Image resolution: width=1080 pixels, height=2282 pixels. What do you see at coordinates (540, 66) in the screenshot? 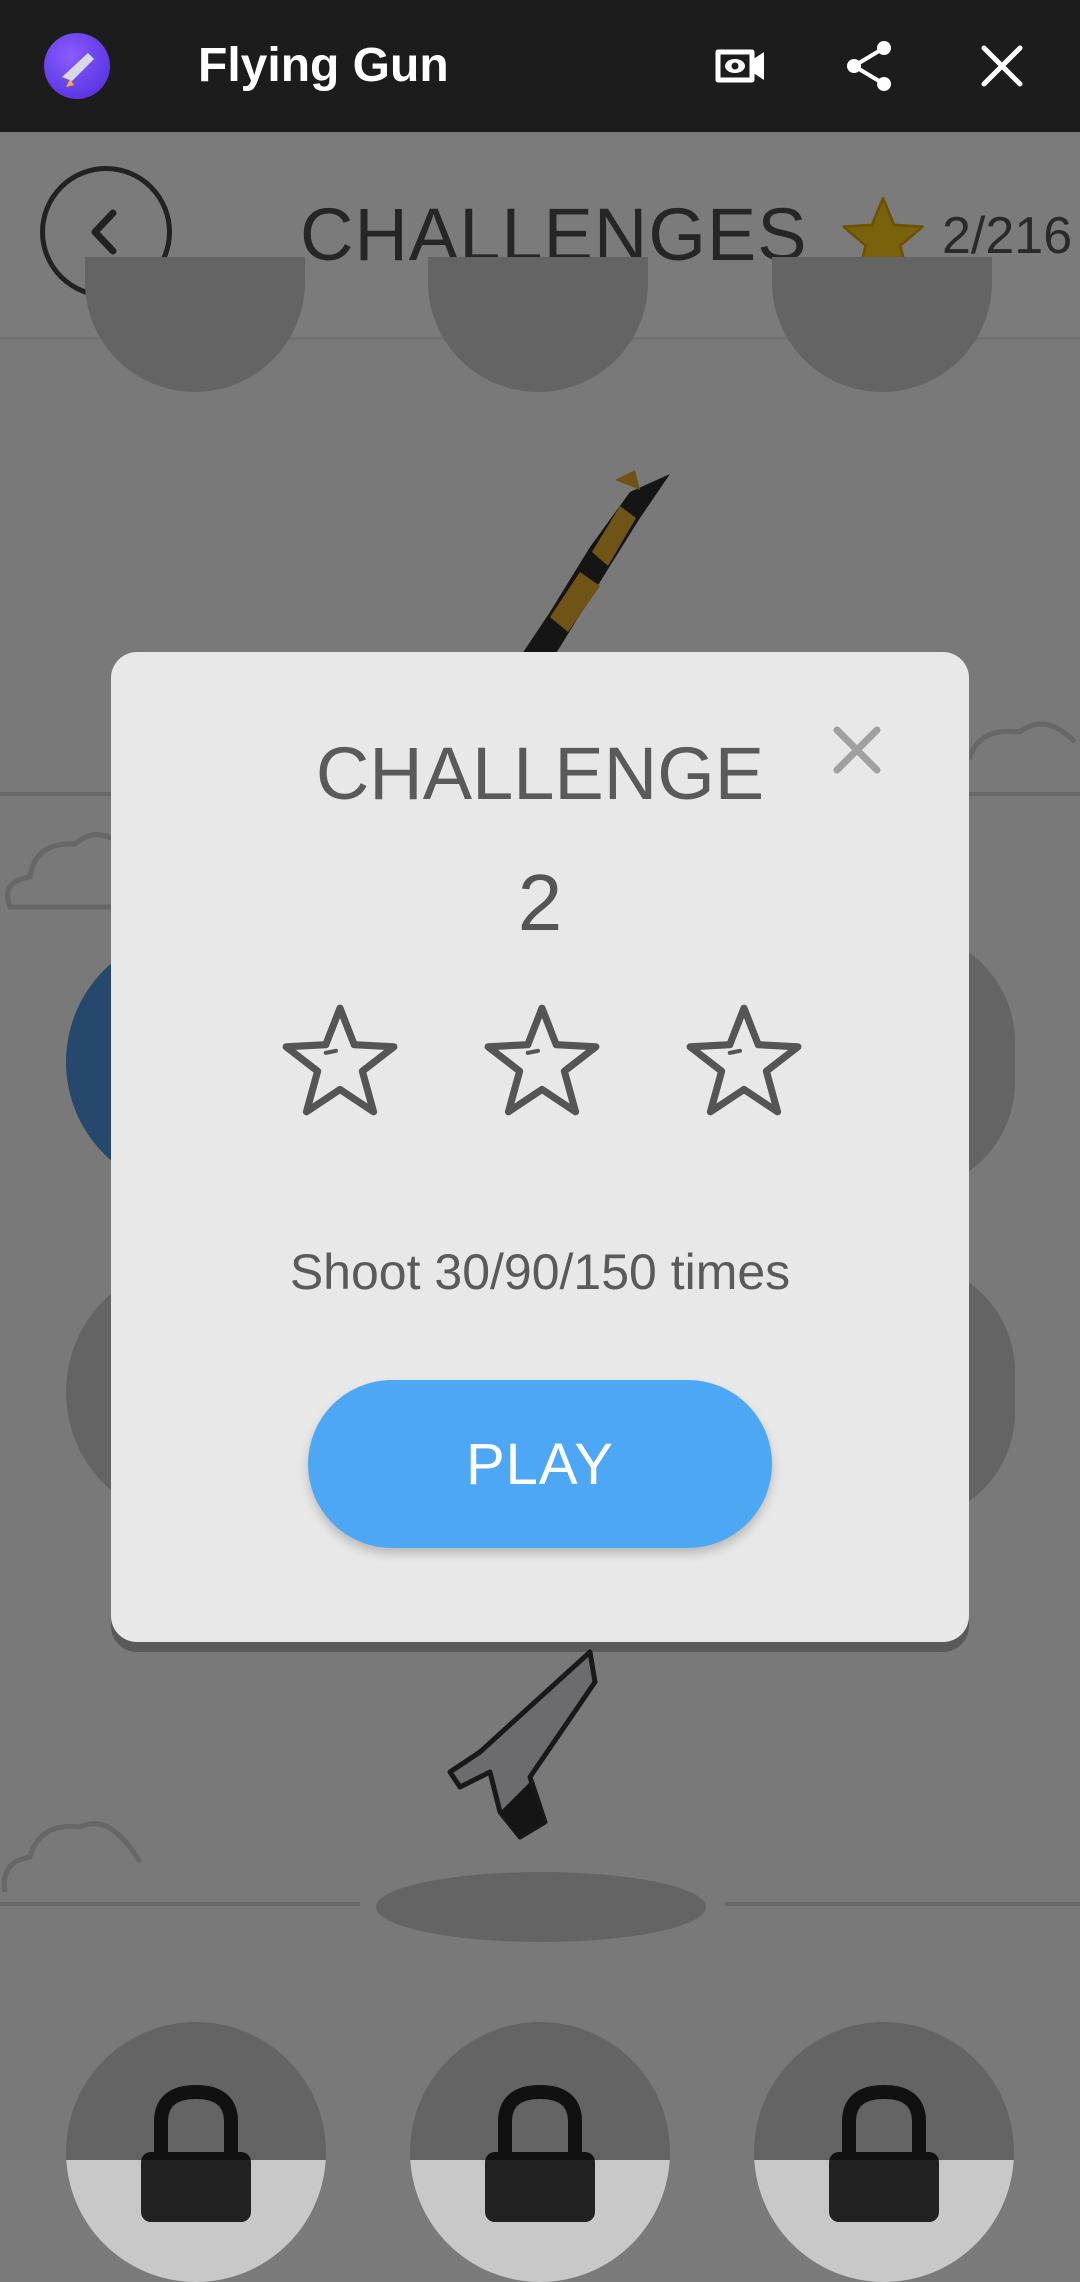
I see `app-bar: Flying Gun` at bounding box center [540, 66].